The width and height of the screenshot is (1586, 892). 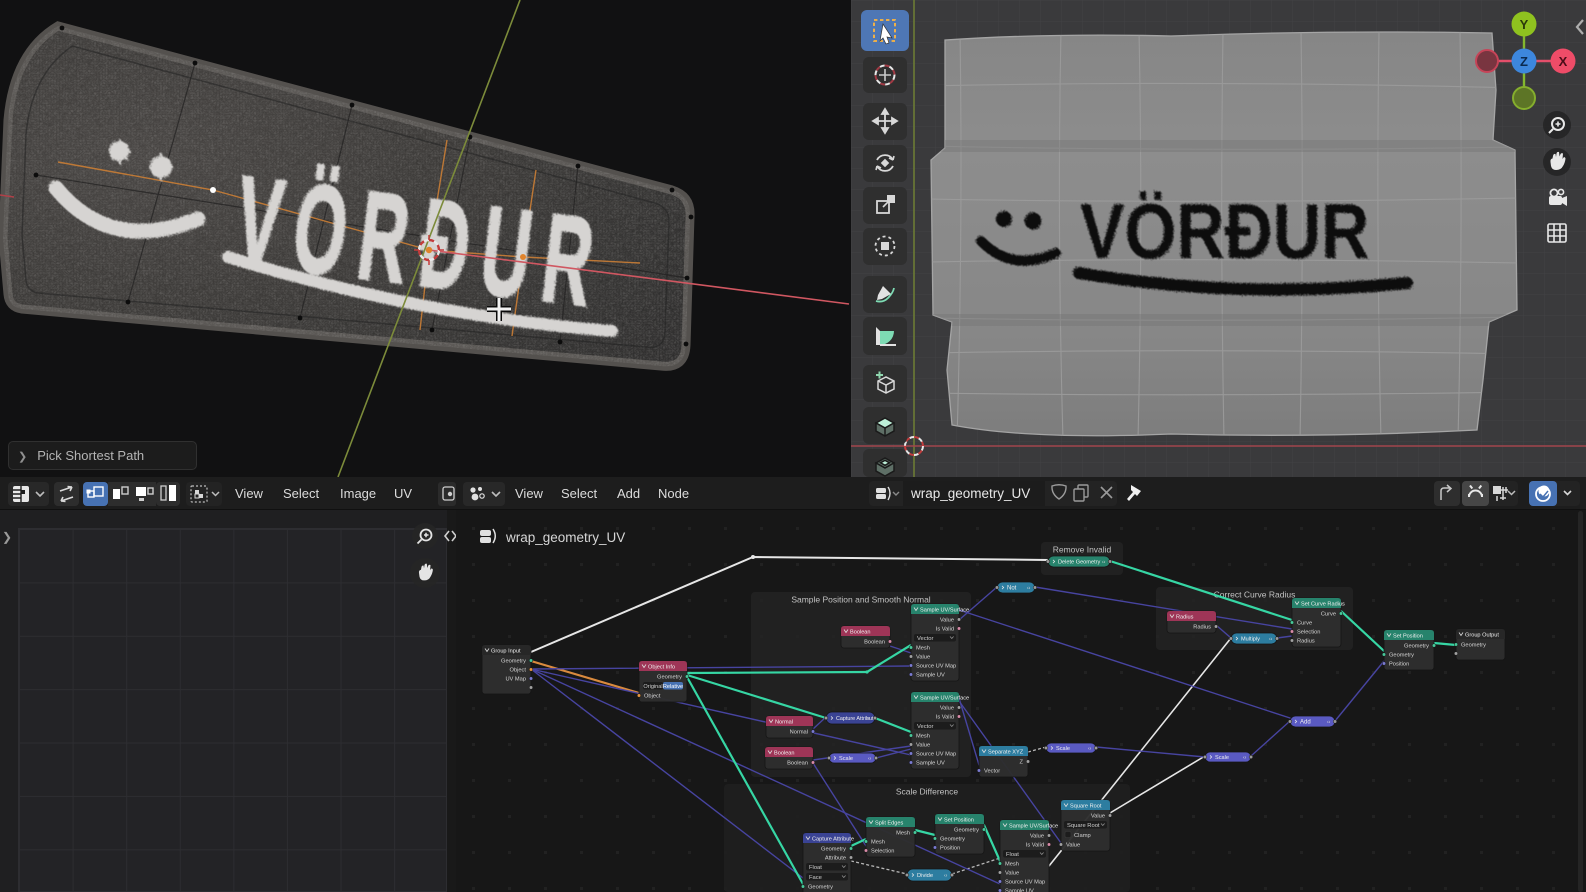 I want to click on svg-text: Attribute, so click(x=835, y=859).